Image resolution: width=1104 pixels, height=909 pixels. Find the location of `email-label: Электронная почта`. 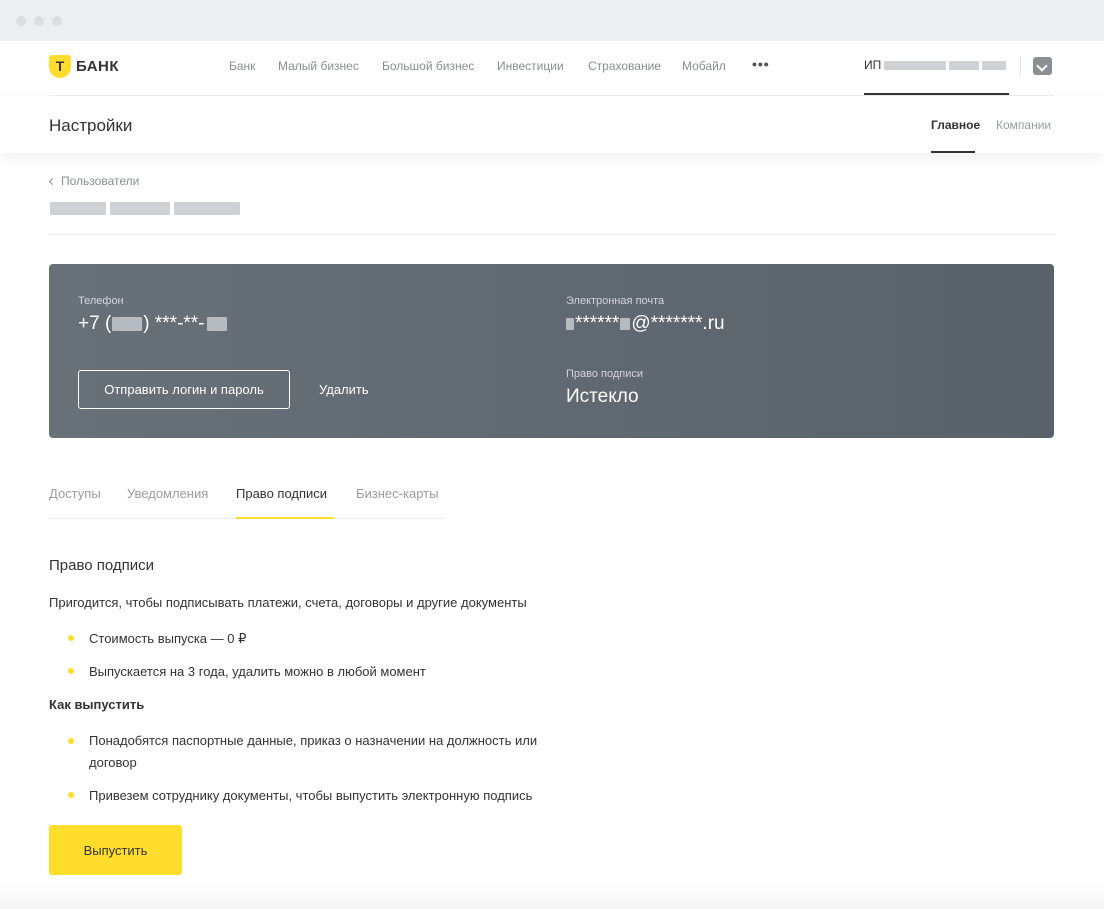

email-label: Электронная почта is located at coordinates (615, 301).